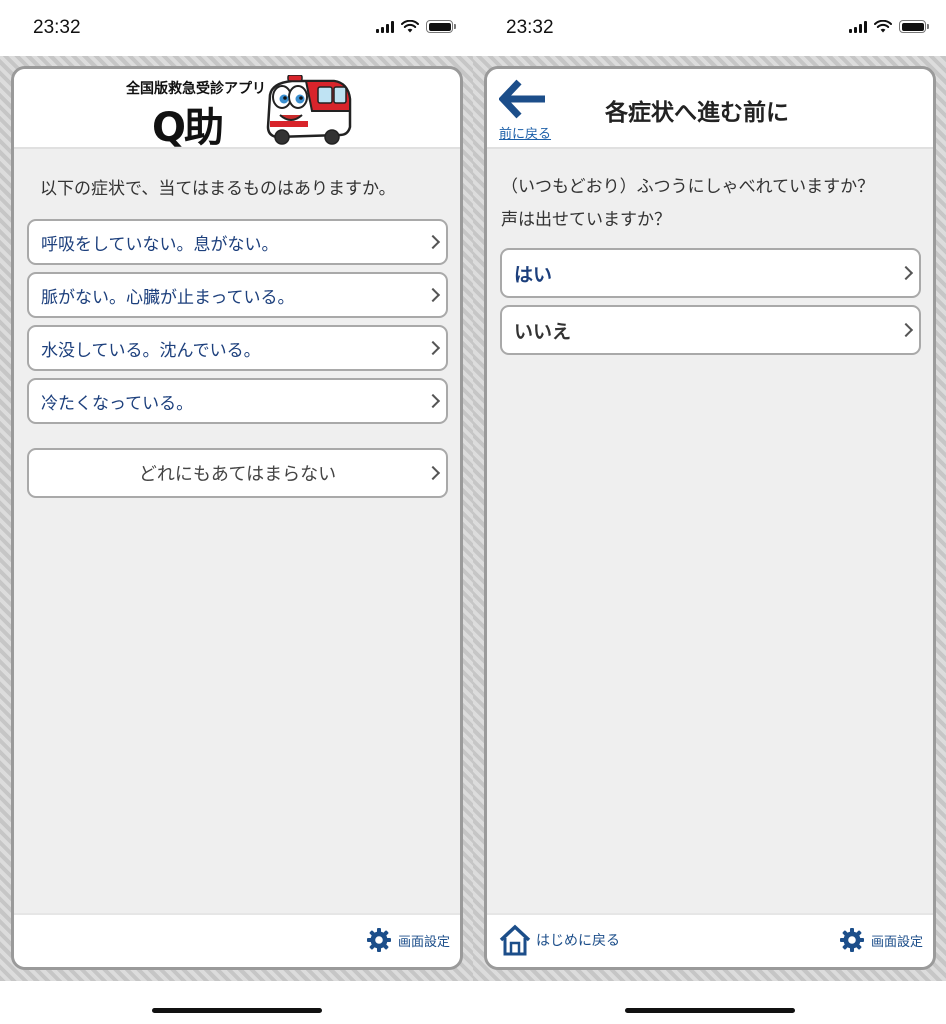 The image size is (946, 1024). I want to click on app-logo: 全国版救急受診アプリ Q助, so click(238, 112).